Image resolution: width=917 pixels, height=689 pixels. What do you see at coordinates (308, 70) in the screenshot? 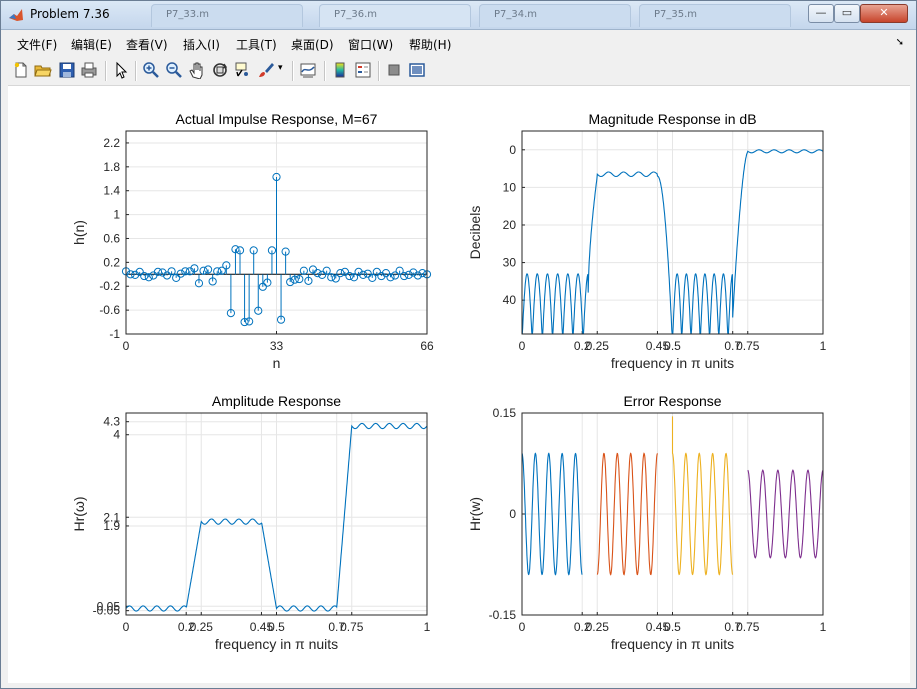
I see `link-plot-icon` at bounding box center [308, 70].